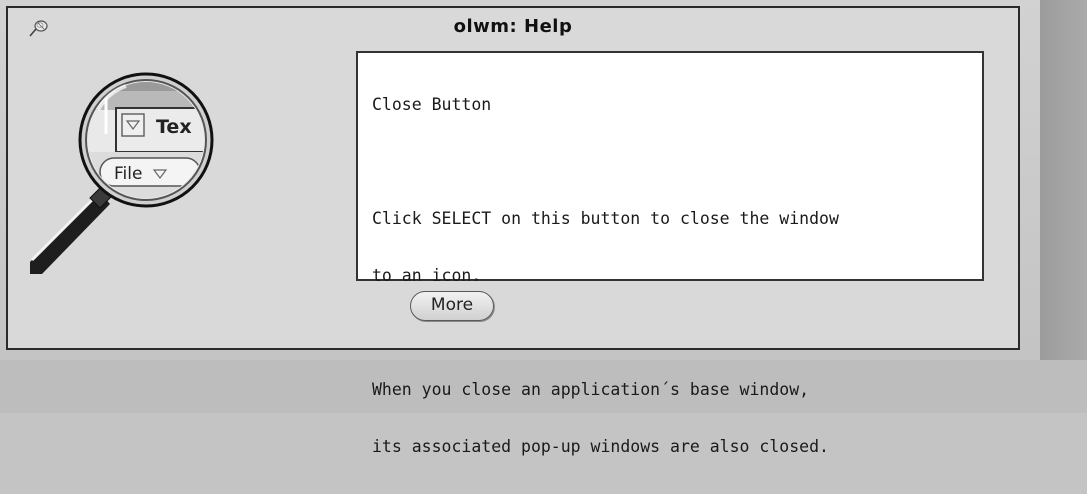 Image resolution: width=1087 pixels, height=494 pixels. I want to click on help-line: to an icon., so click(427, 275).